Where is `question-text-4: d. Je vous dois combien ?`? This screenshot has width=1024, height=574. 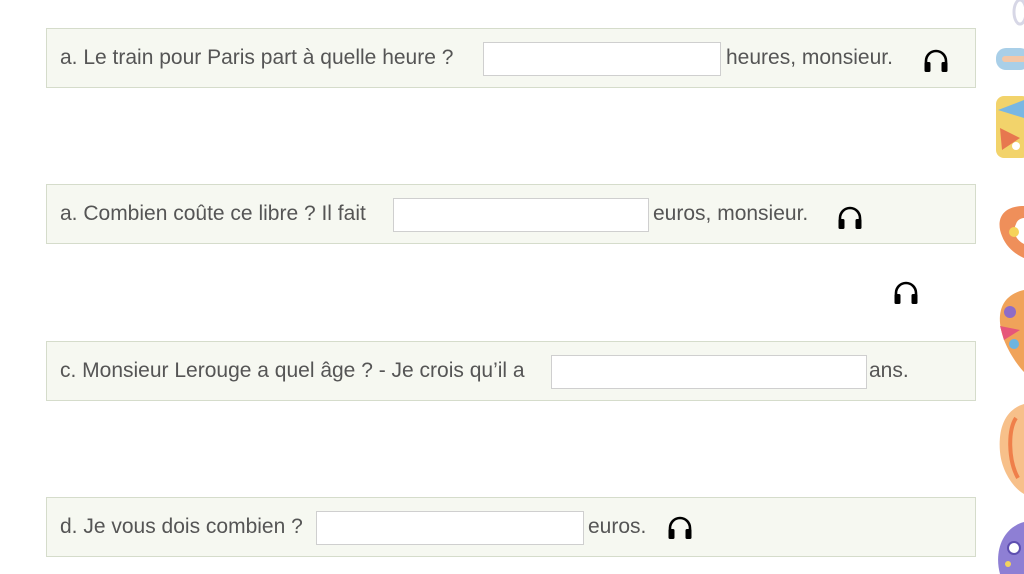
question-text-4: d. Je vous dois combien ? is located at coordinates (181, 526).